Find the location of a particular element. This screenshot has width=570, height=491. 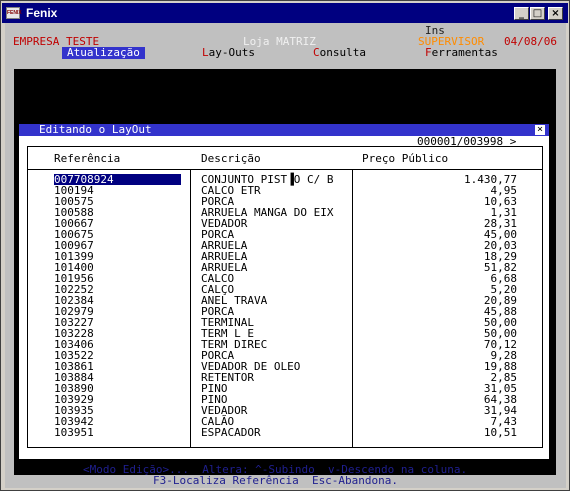

table-row: 103935 VEDADOR 31,94 is located at coordinates (285, 410).